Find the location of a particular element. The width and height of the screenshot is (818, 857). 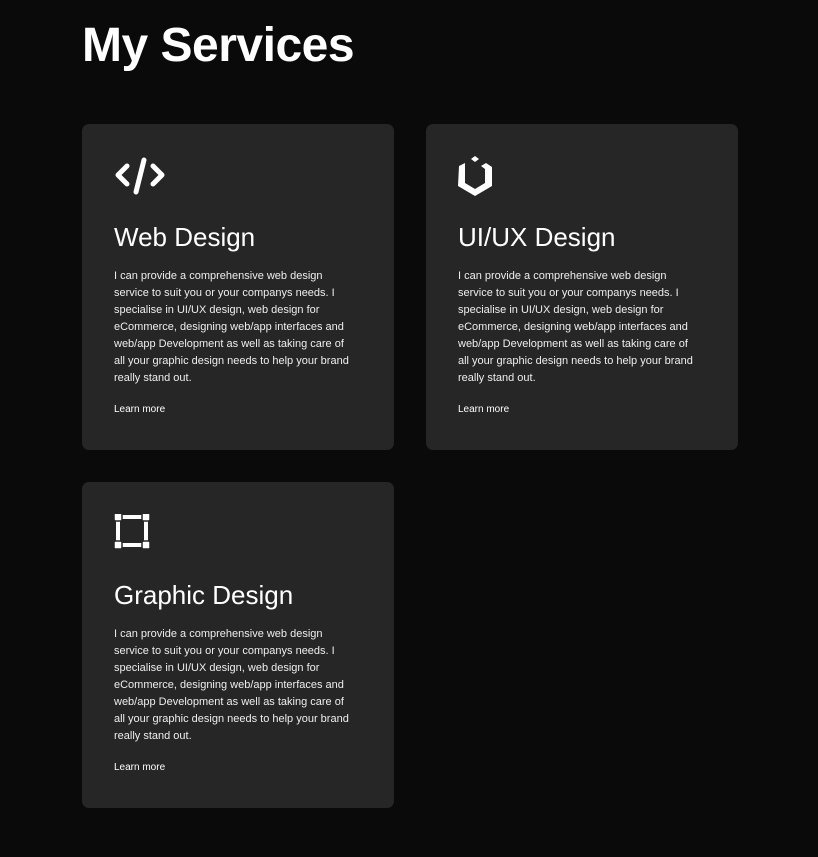

vector-square-icon is located at coordinates (132, 532).